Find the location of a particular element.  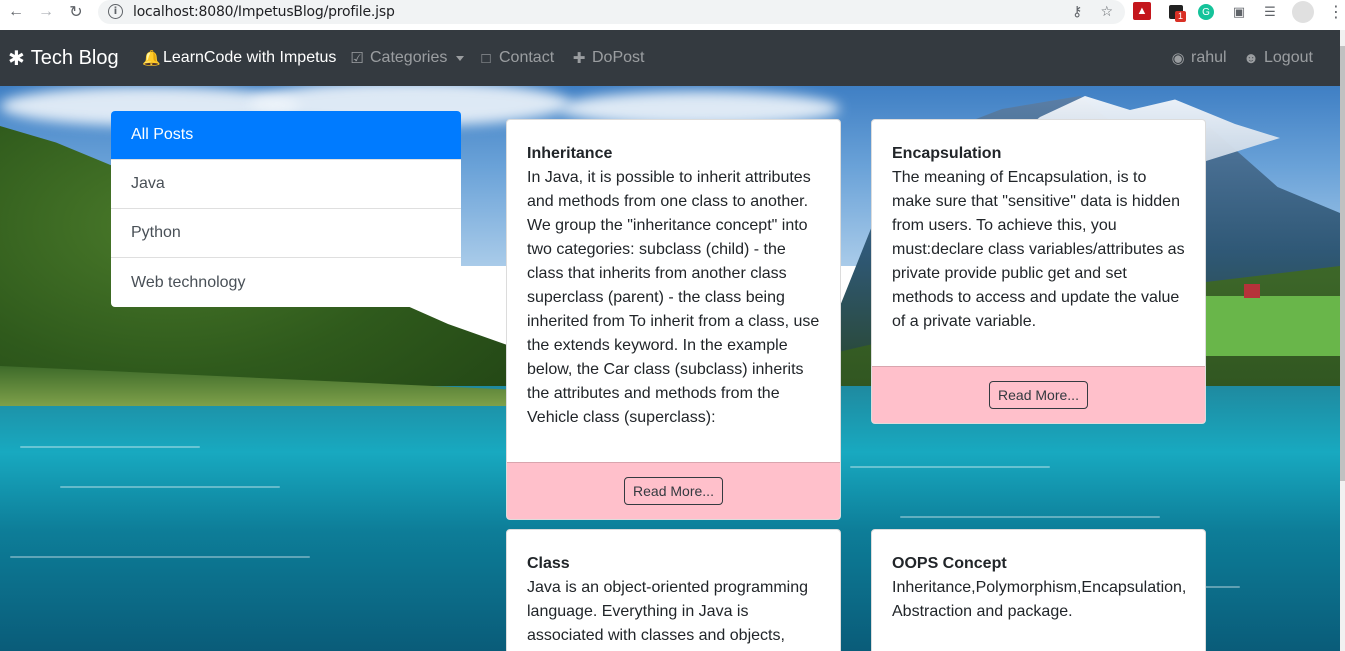

nav-user-label: rahul is located at coordinates (1209, 57).